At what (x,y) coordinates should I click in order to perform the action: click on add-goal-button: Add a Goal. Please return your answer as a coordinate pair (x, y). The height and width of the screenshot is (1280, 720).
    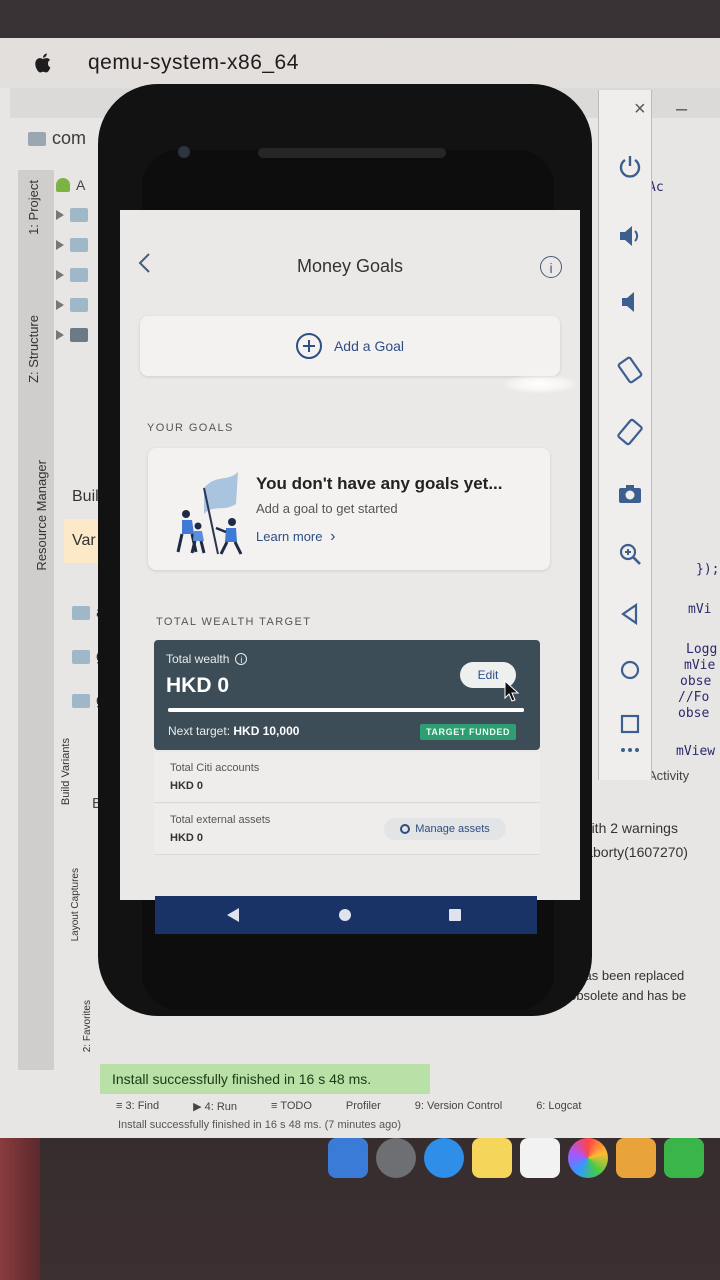
    Looking at the image, I should click on (350, 346).